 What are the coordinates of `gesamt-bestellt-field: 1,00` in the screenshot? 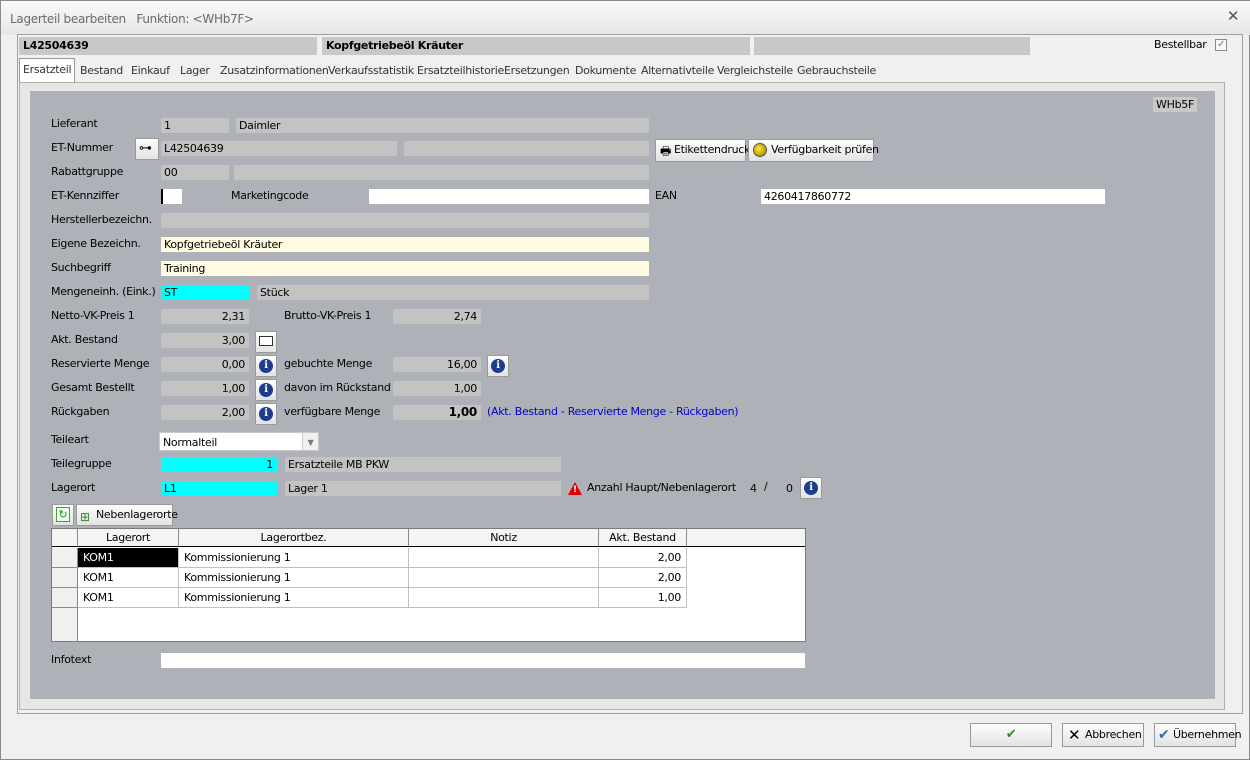 It's located at (205, 388).